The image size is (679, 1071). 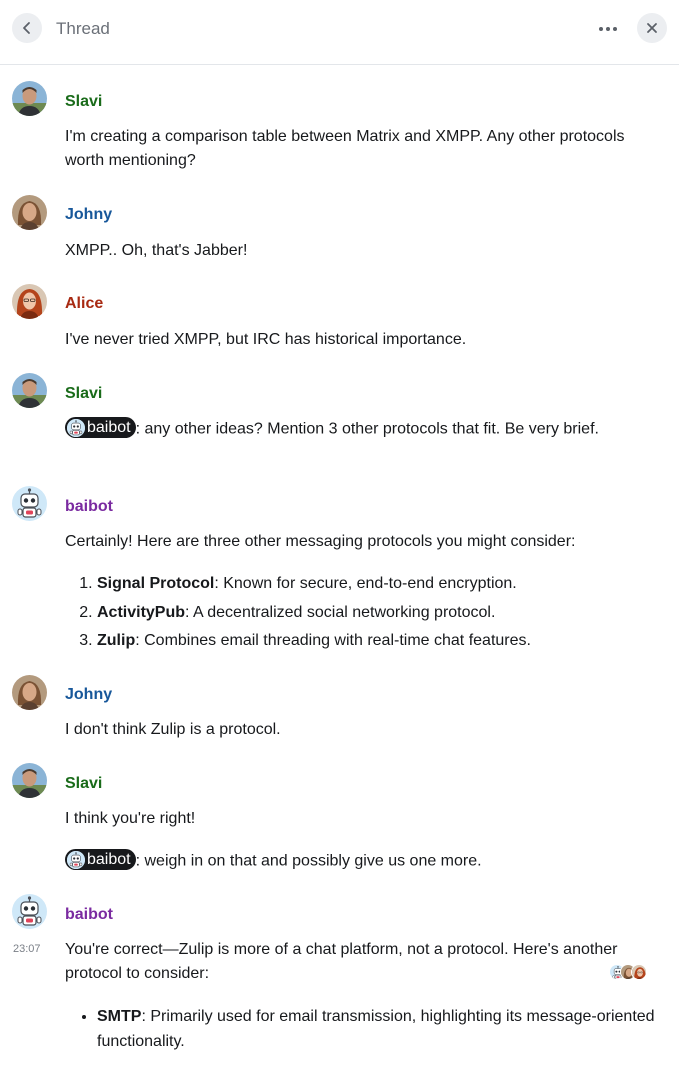 I want to click on back-button, so click(x=27, y=28).